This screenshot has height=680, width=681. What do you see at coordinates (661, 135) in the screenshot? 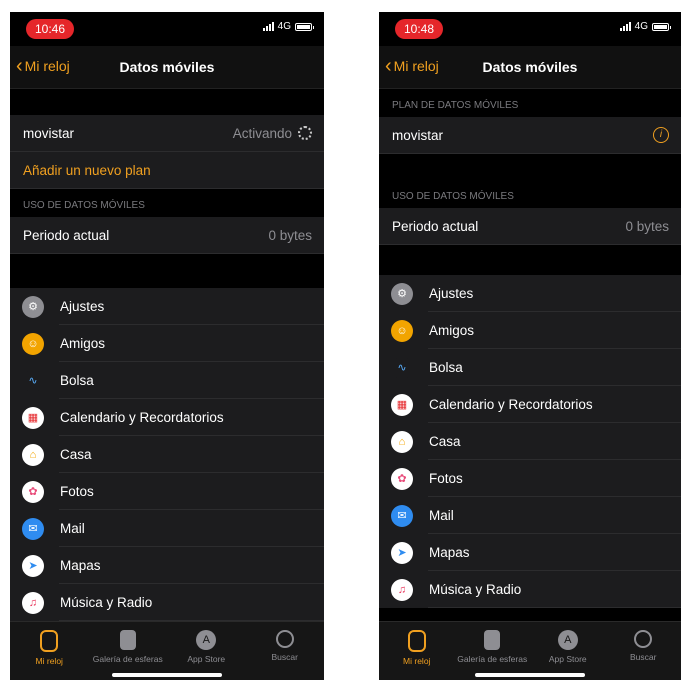
I see `info-icon: i` at bounding box center [661, 135].